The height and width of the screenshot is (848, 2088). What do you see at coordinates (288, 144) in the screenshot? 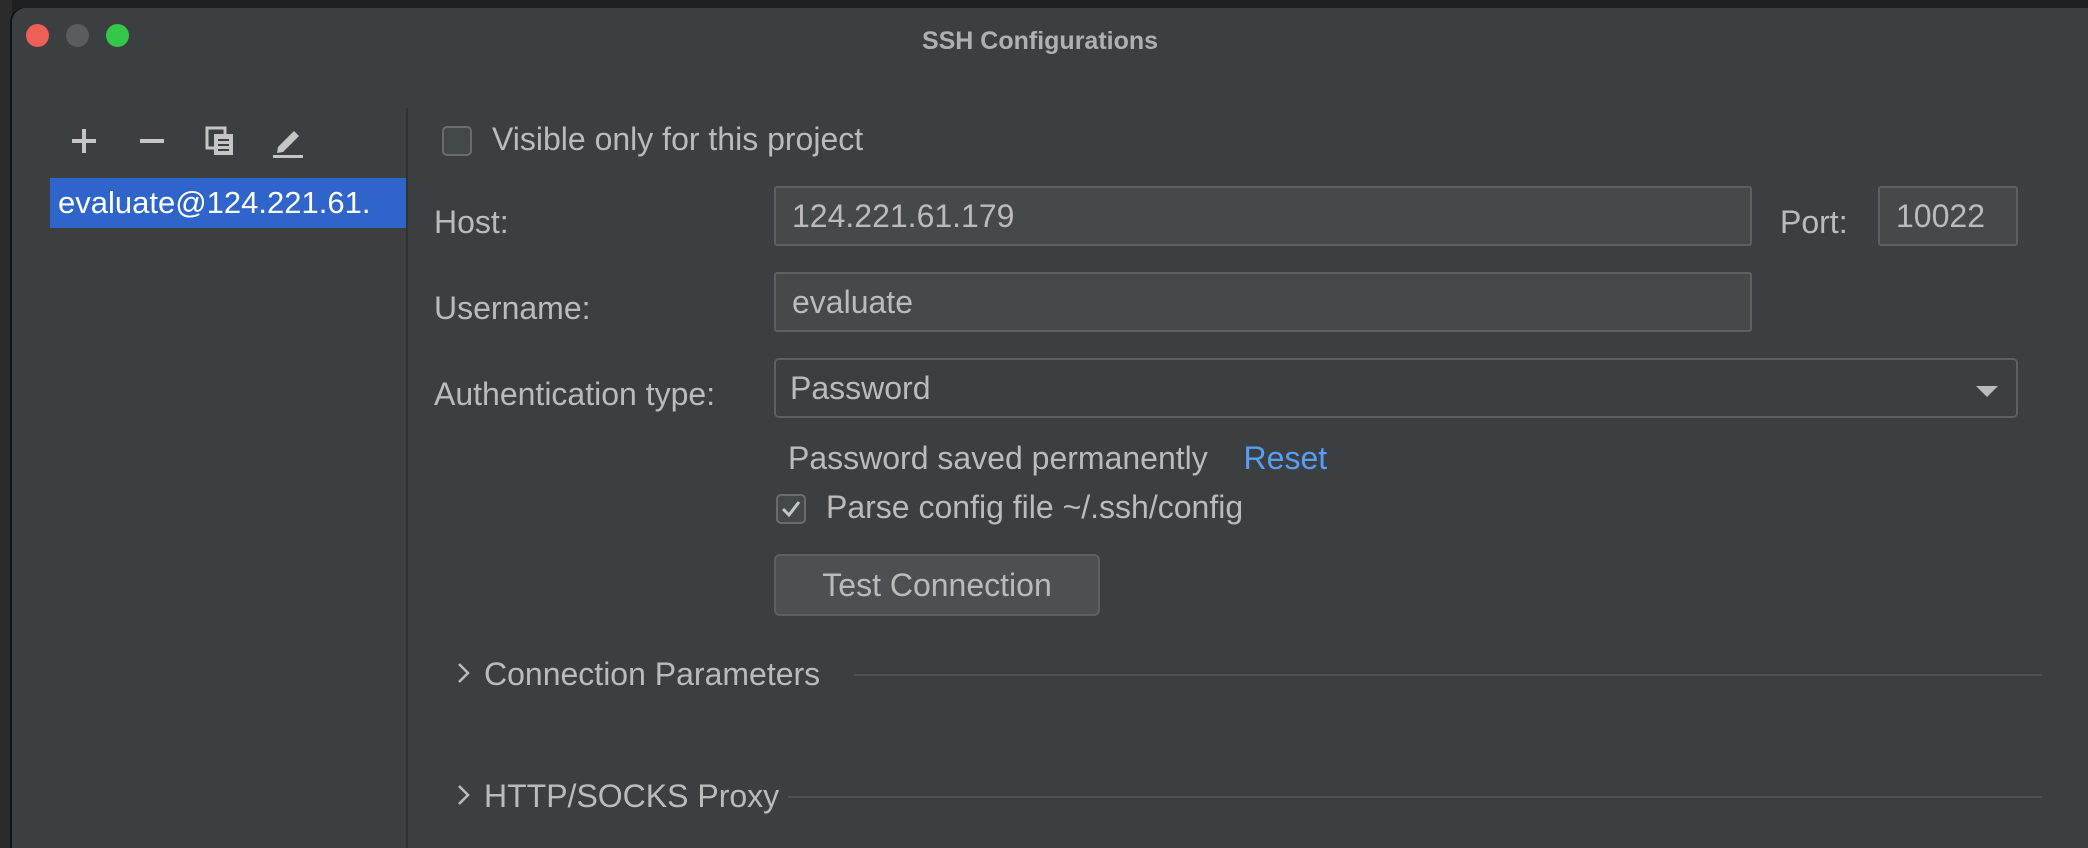
I see `edit-icon` at bounding box center [288, 144].